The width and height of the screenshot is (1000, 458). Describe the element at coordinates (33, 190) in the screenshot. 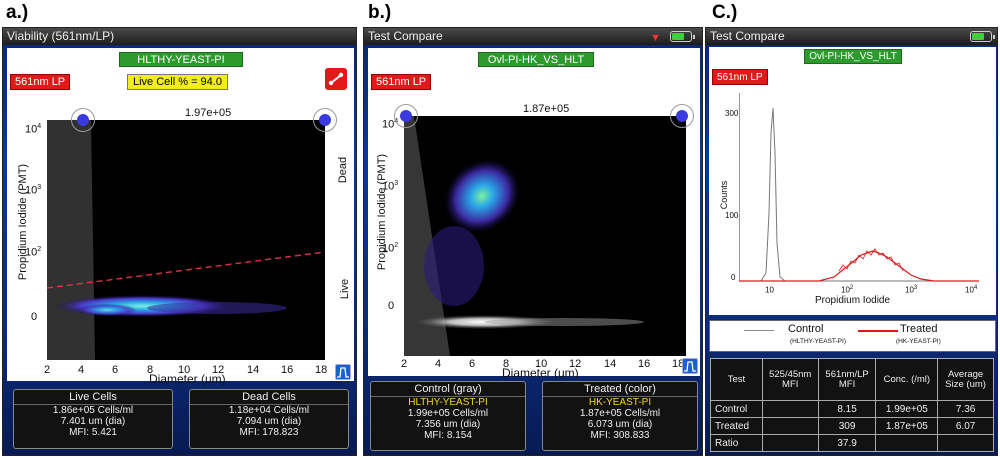

I see `panel-a-y-tick-1: 103` at that location.